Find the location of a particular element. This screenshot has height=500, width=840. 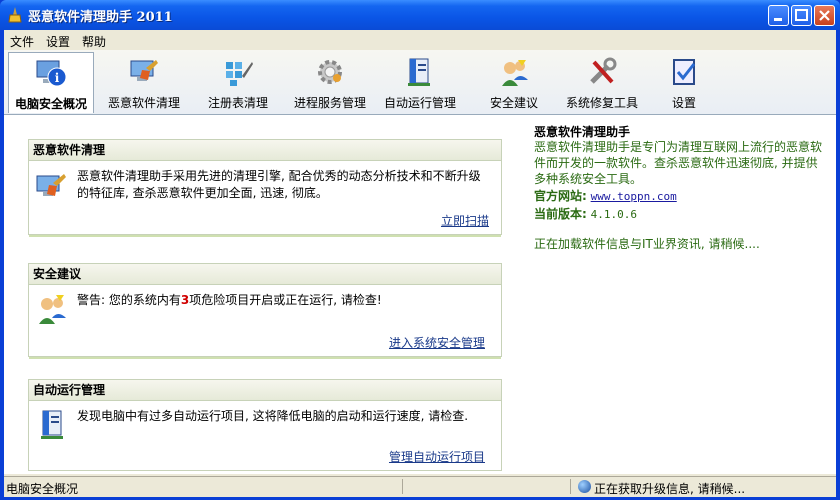

version-row: 当前版本: 4.1.0.6 is located at coordinates (585, 213).